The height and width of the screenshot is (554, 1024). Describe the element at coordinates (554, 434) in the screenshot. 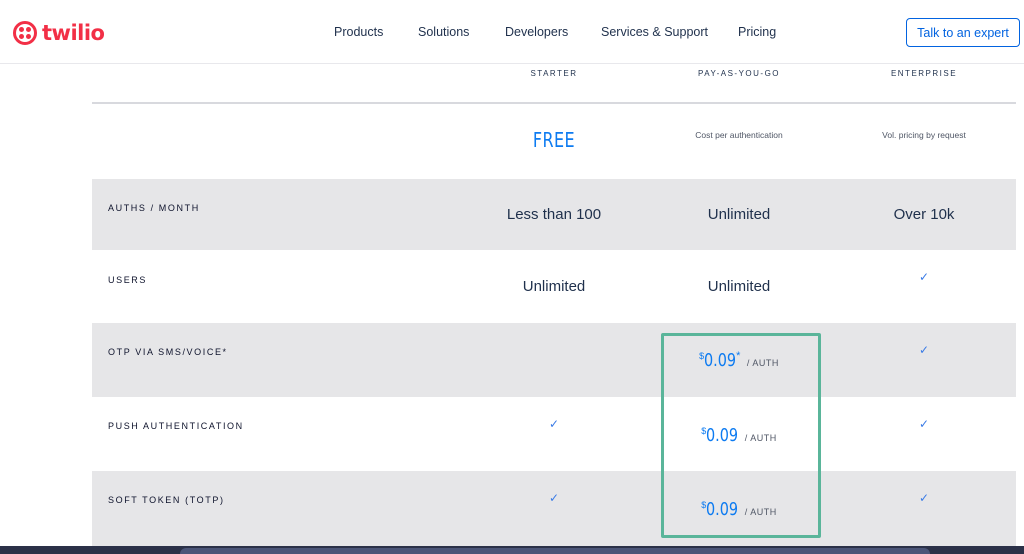

I see `table-row-push-auth: PUSH AUTHENTICATION` at that location.